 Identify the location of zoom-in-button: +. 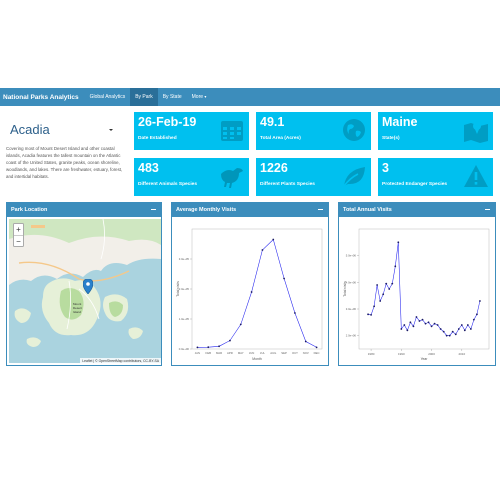
(18, 229).